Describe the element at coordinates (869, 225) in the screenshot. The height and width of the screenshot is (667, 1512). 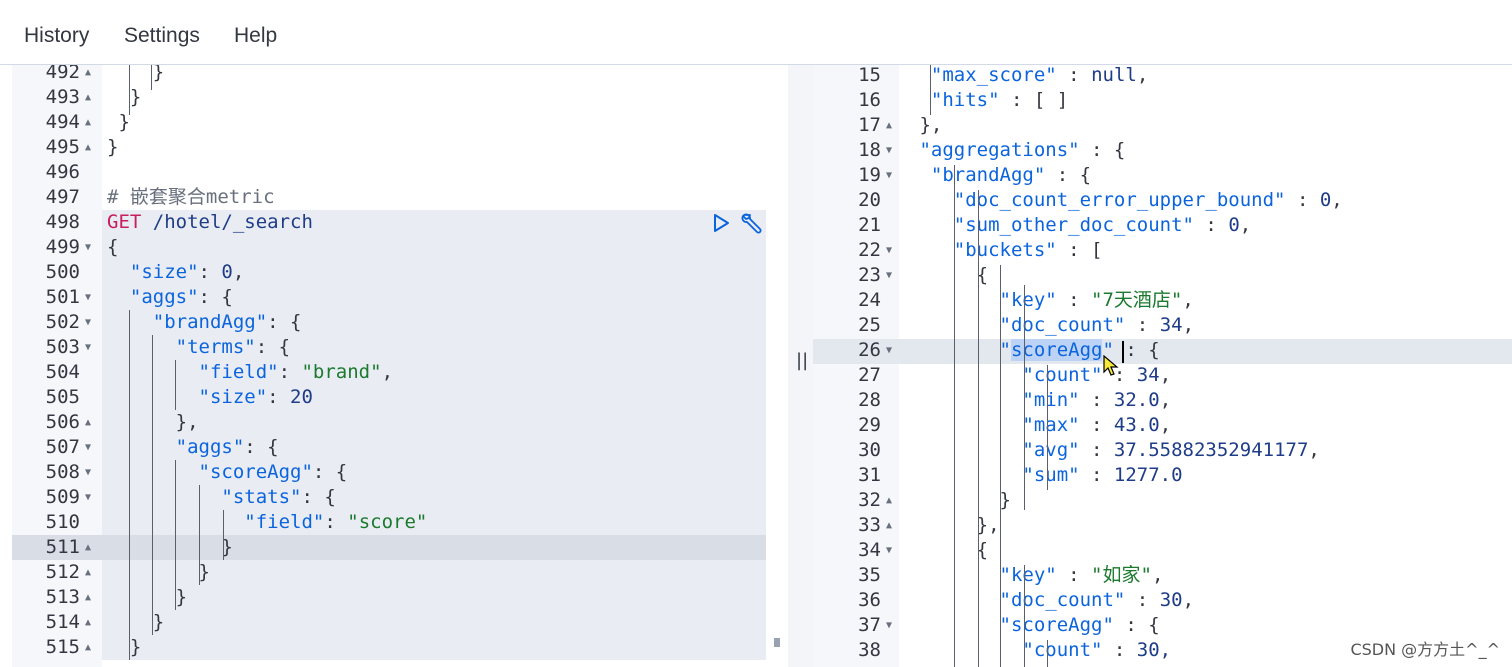
I see `line-number: 21` at that location.